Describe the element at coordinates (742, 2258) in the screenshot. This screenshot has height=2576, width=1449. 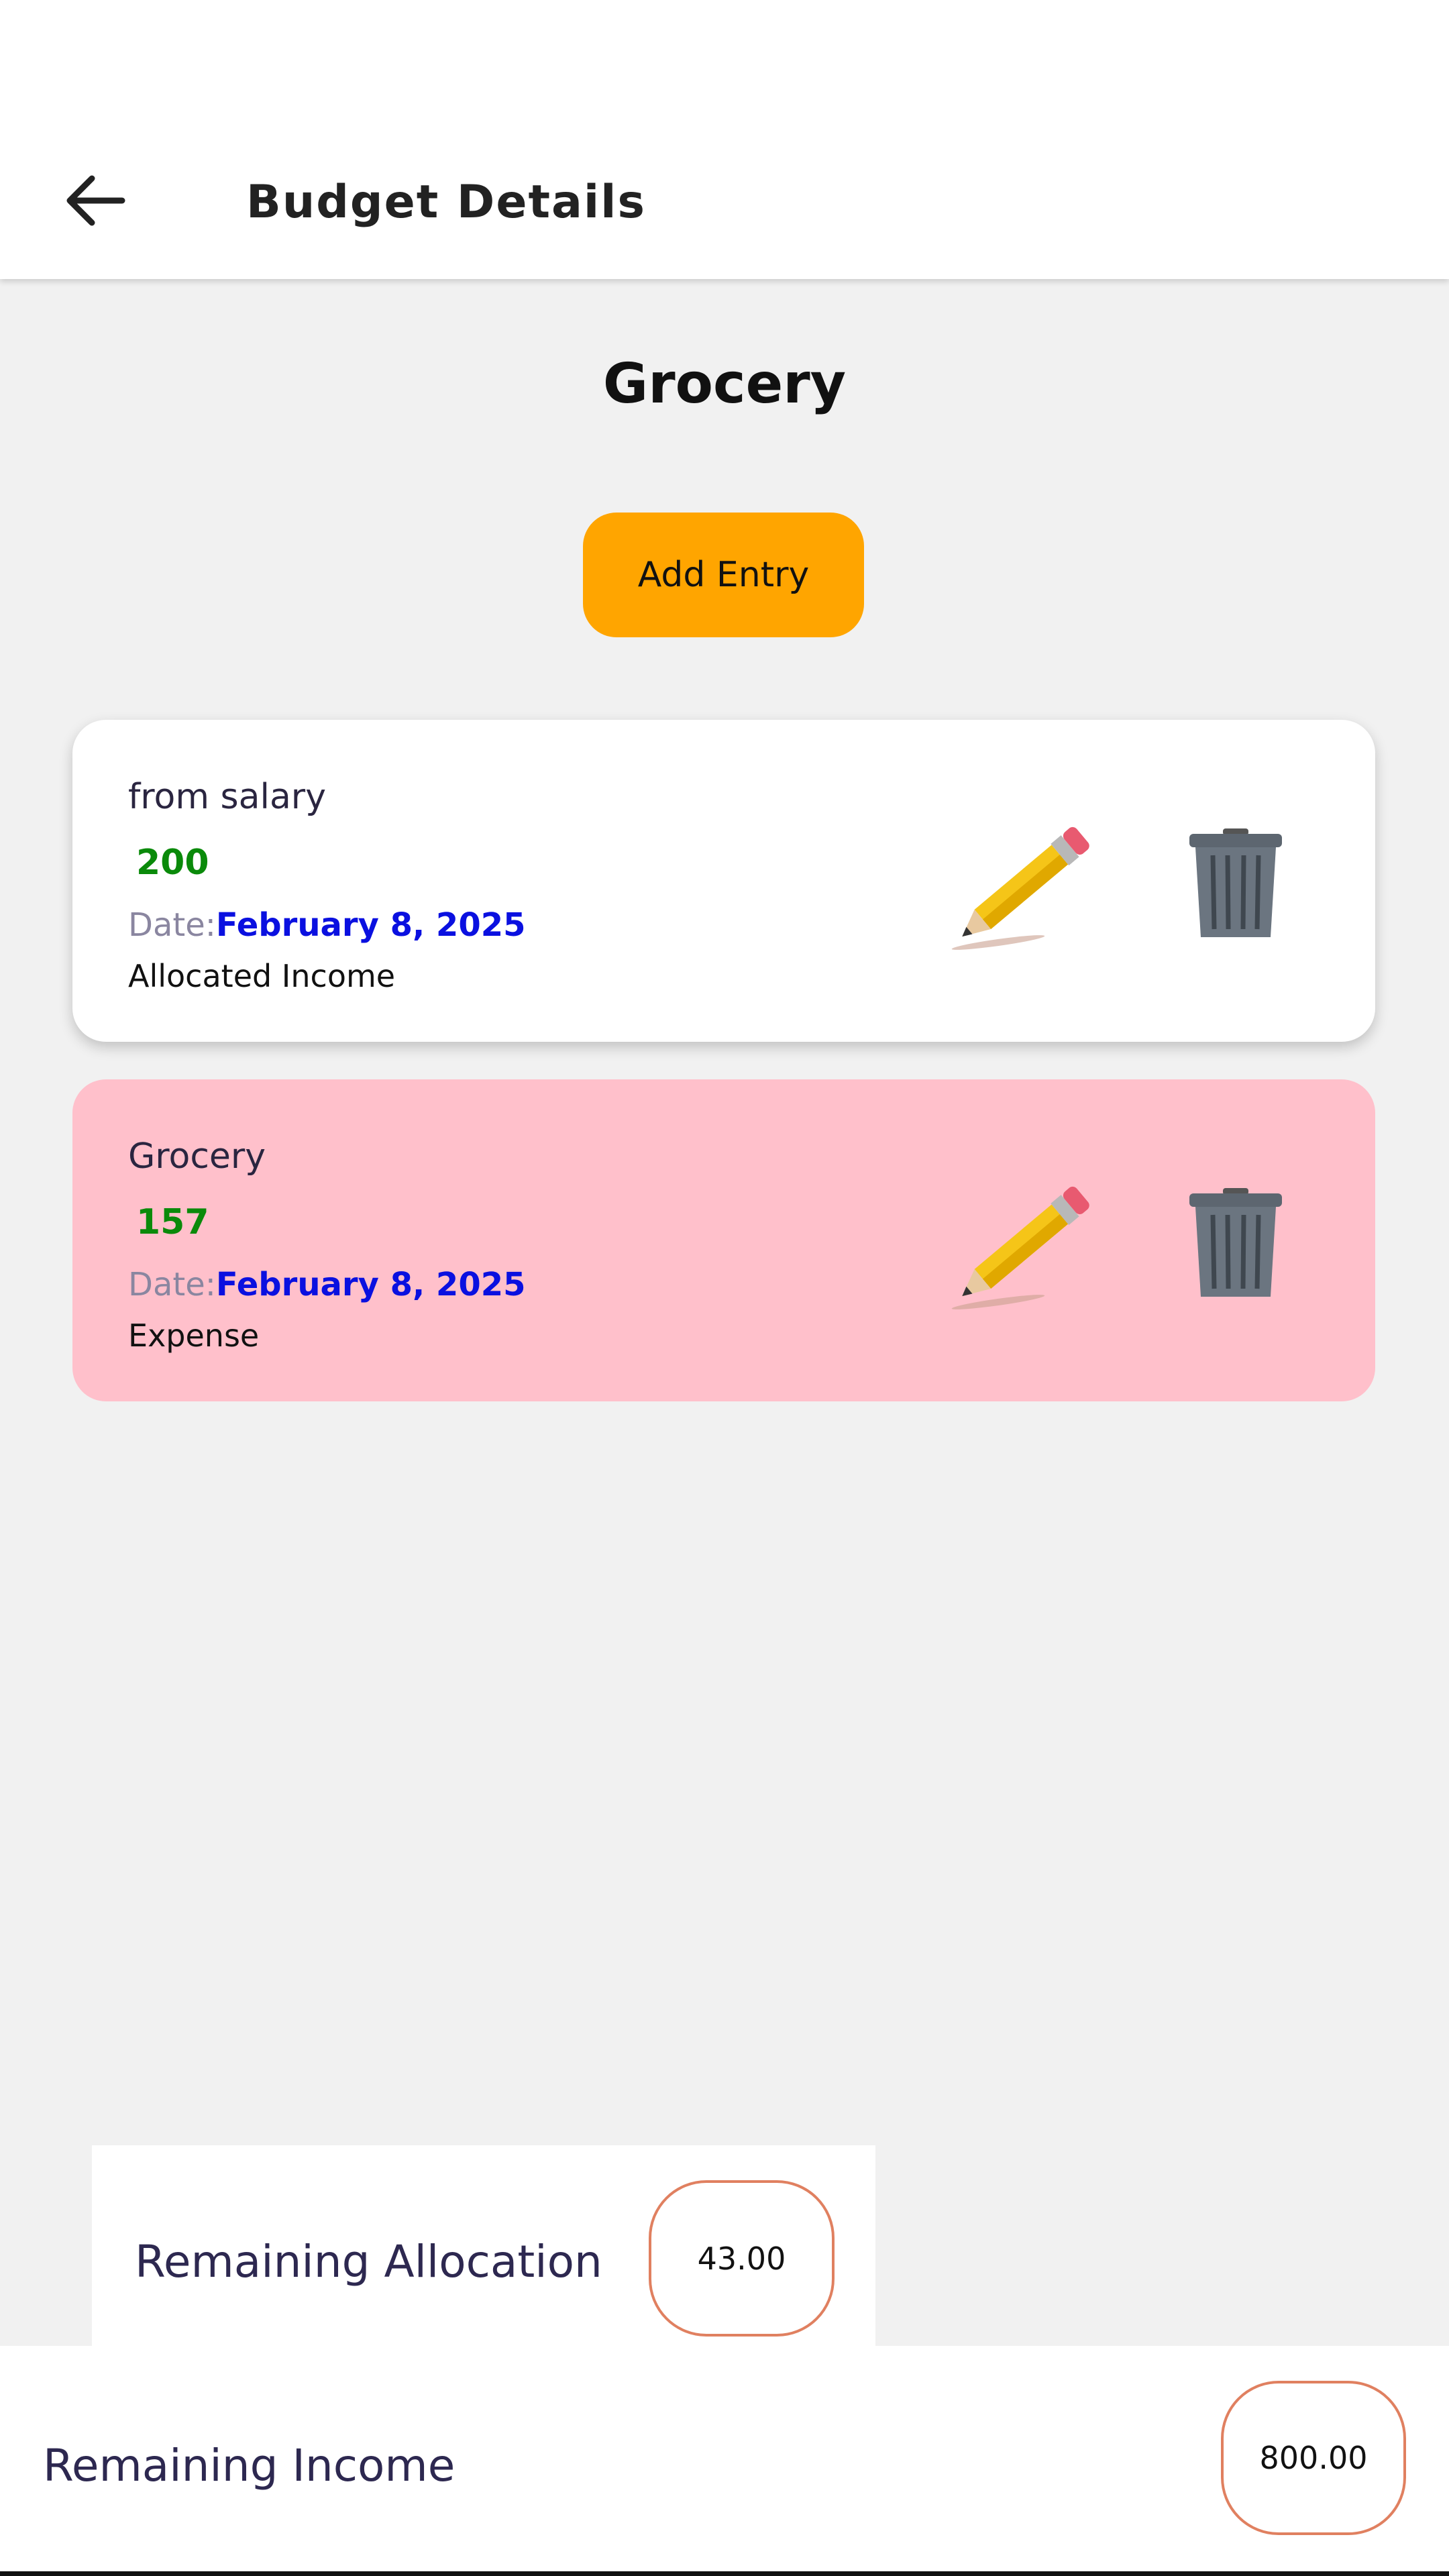
I see `remaining-allocation-value: 43.00` at that location.